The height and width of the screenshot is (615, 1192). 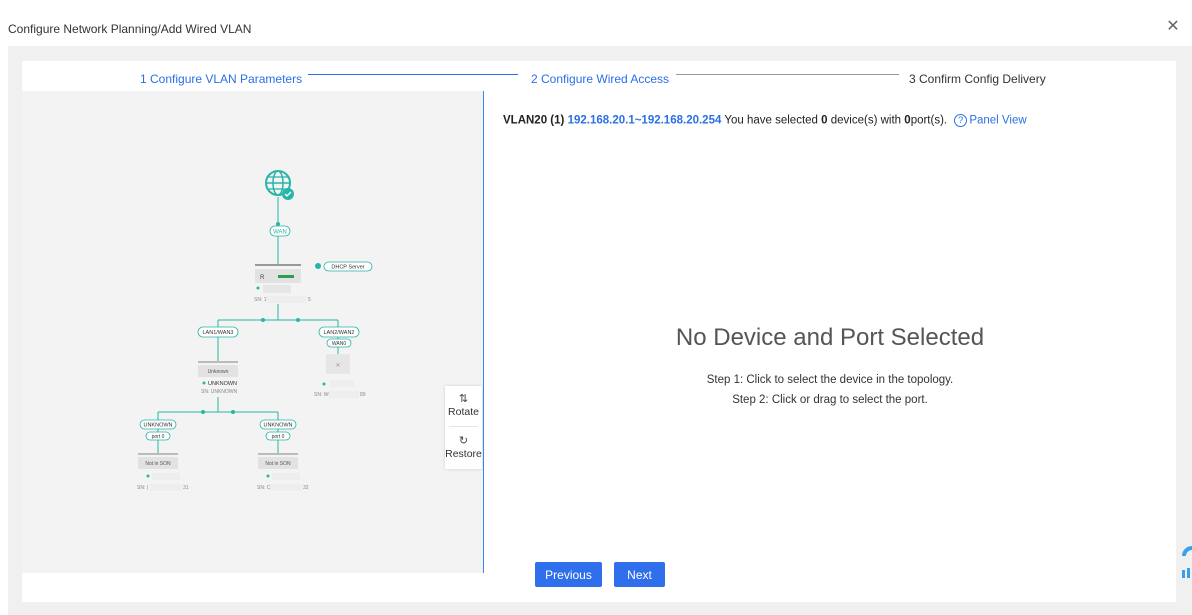 What do you see at coordinates (340, 376) in the screenshot?
I see `access-point-device: ✕ SN: WE 89` at bounding box center [340, 376].